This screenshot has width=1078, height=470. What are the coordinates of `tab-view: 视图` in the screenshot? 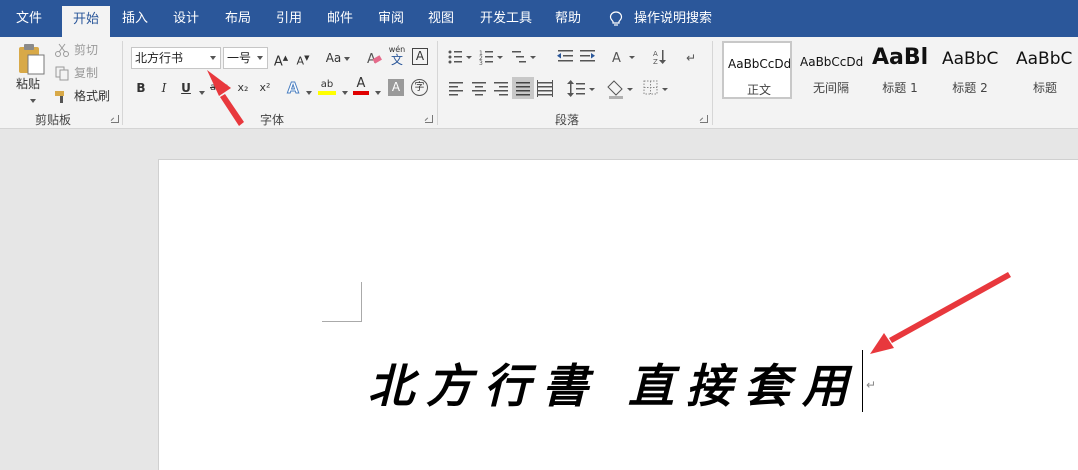 It's located at (441, 18).